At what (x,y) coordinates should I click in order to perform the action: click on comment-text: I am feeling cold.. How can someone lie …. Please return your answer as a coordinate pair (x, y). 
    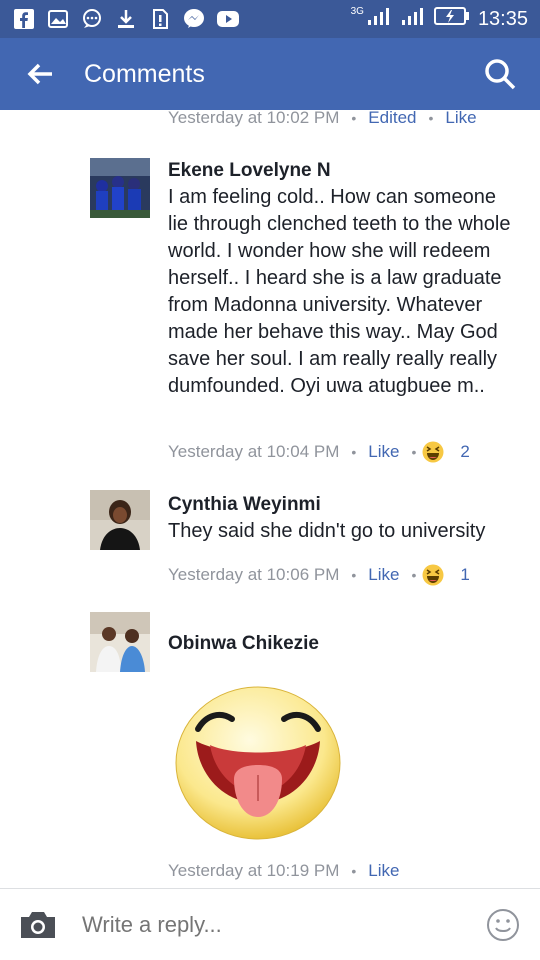
    Looking at the image, I should click on (339, 291).